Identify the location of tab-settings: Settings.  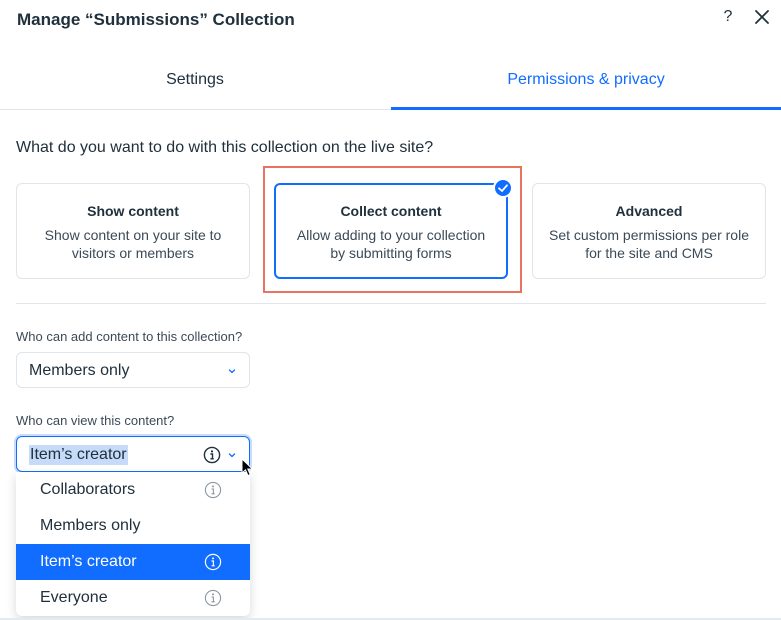
(195, 85).